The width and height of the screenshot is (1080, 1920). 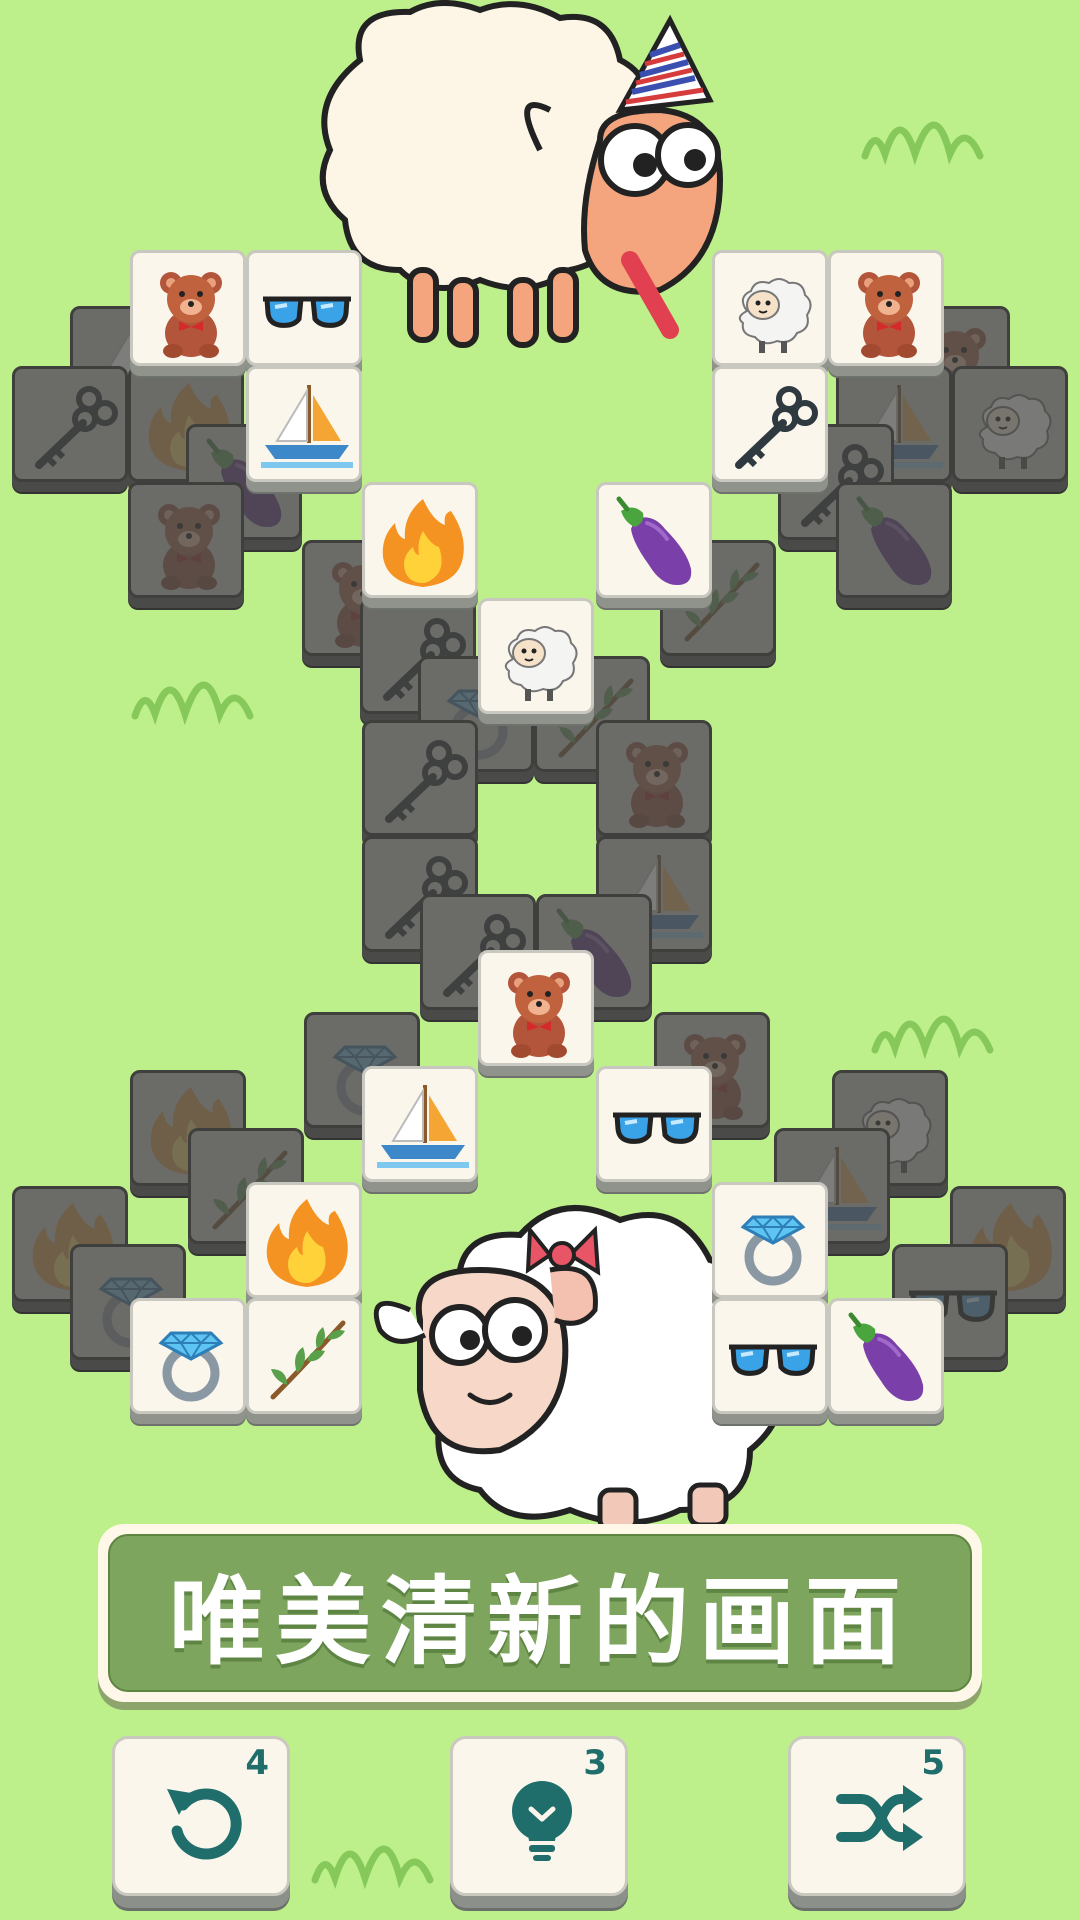 What do you see at coordinates (542, 1821) in the screenshot?
I see `lightbulb-icon` at bounding box center [542, 1821].